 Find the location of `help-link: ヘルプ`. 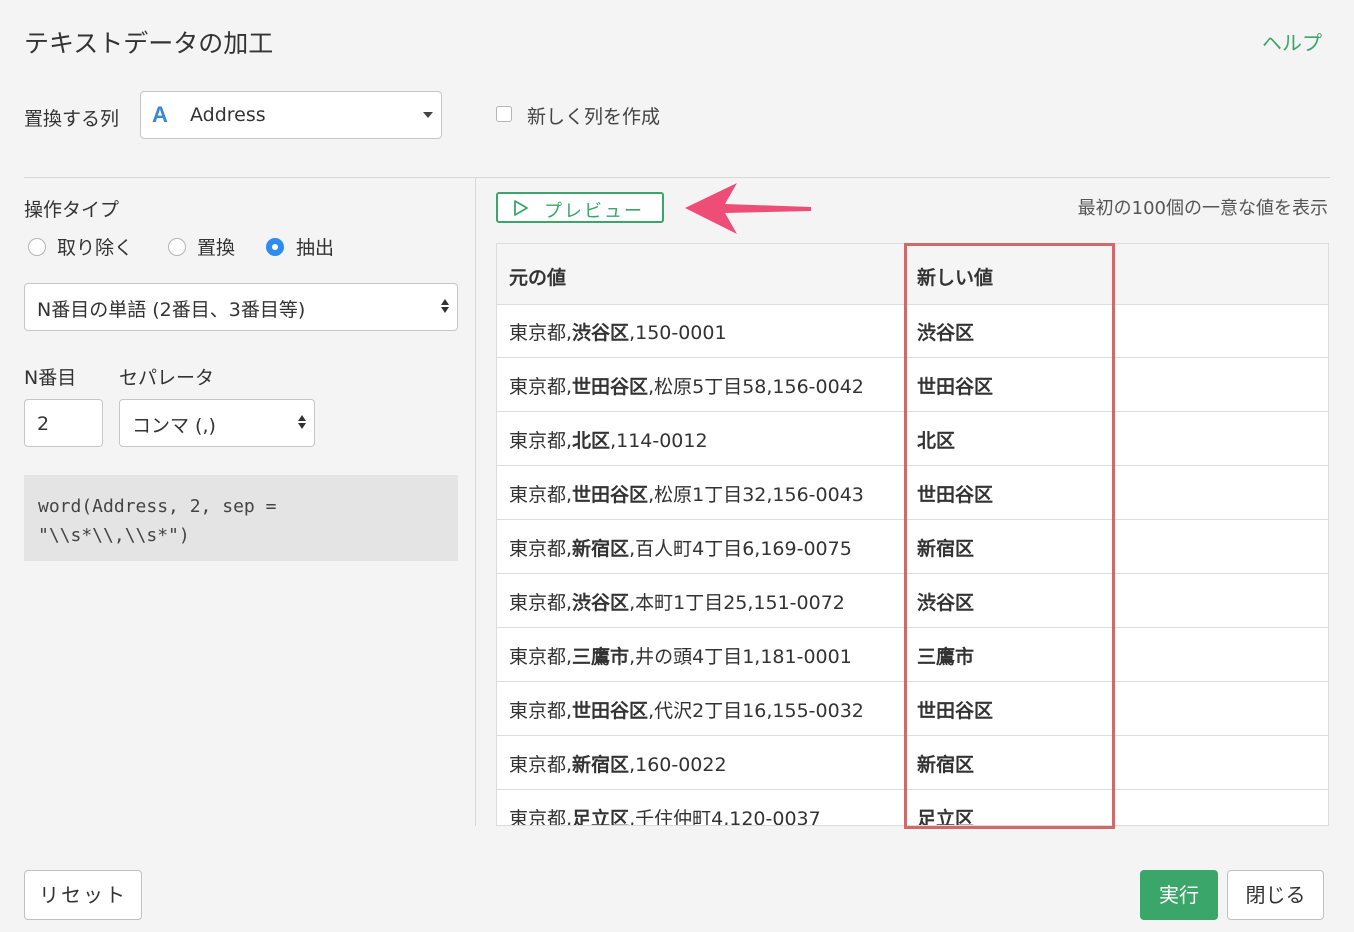

help-link: ヘルプ is located at coordinates (1292, 41).